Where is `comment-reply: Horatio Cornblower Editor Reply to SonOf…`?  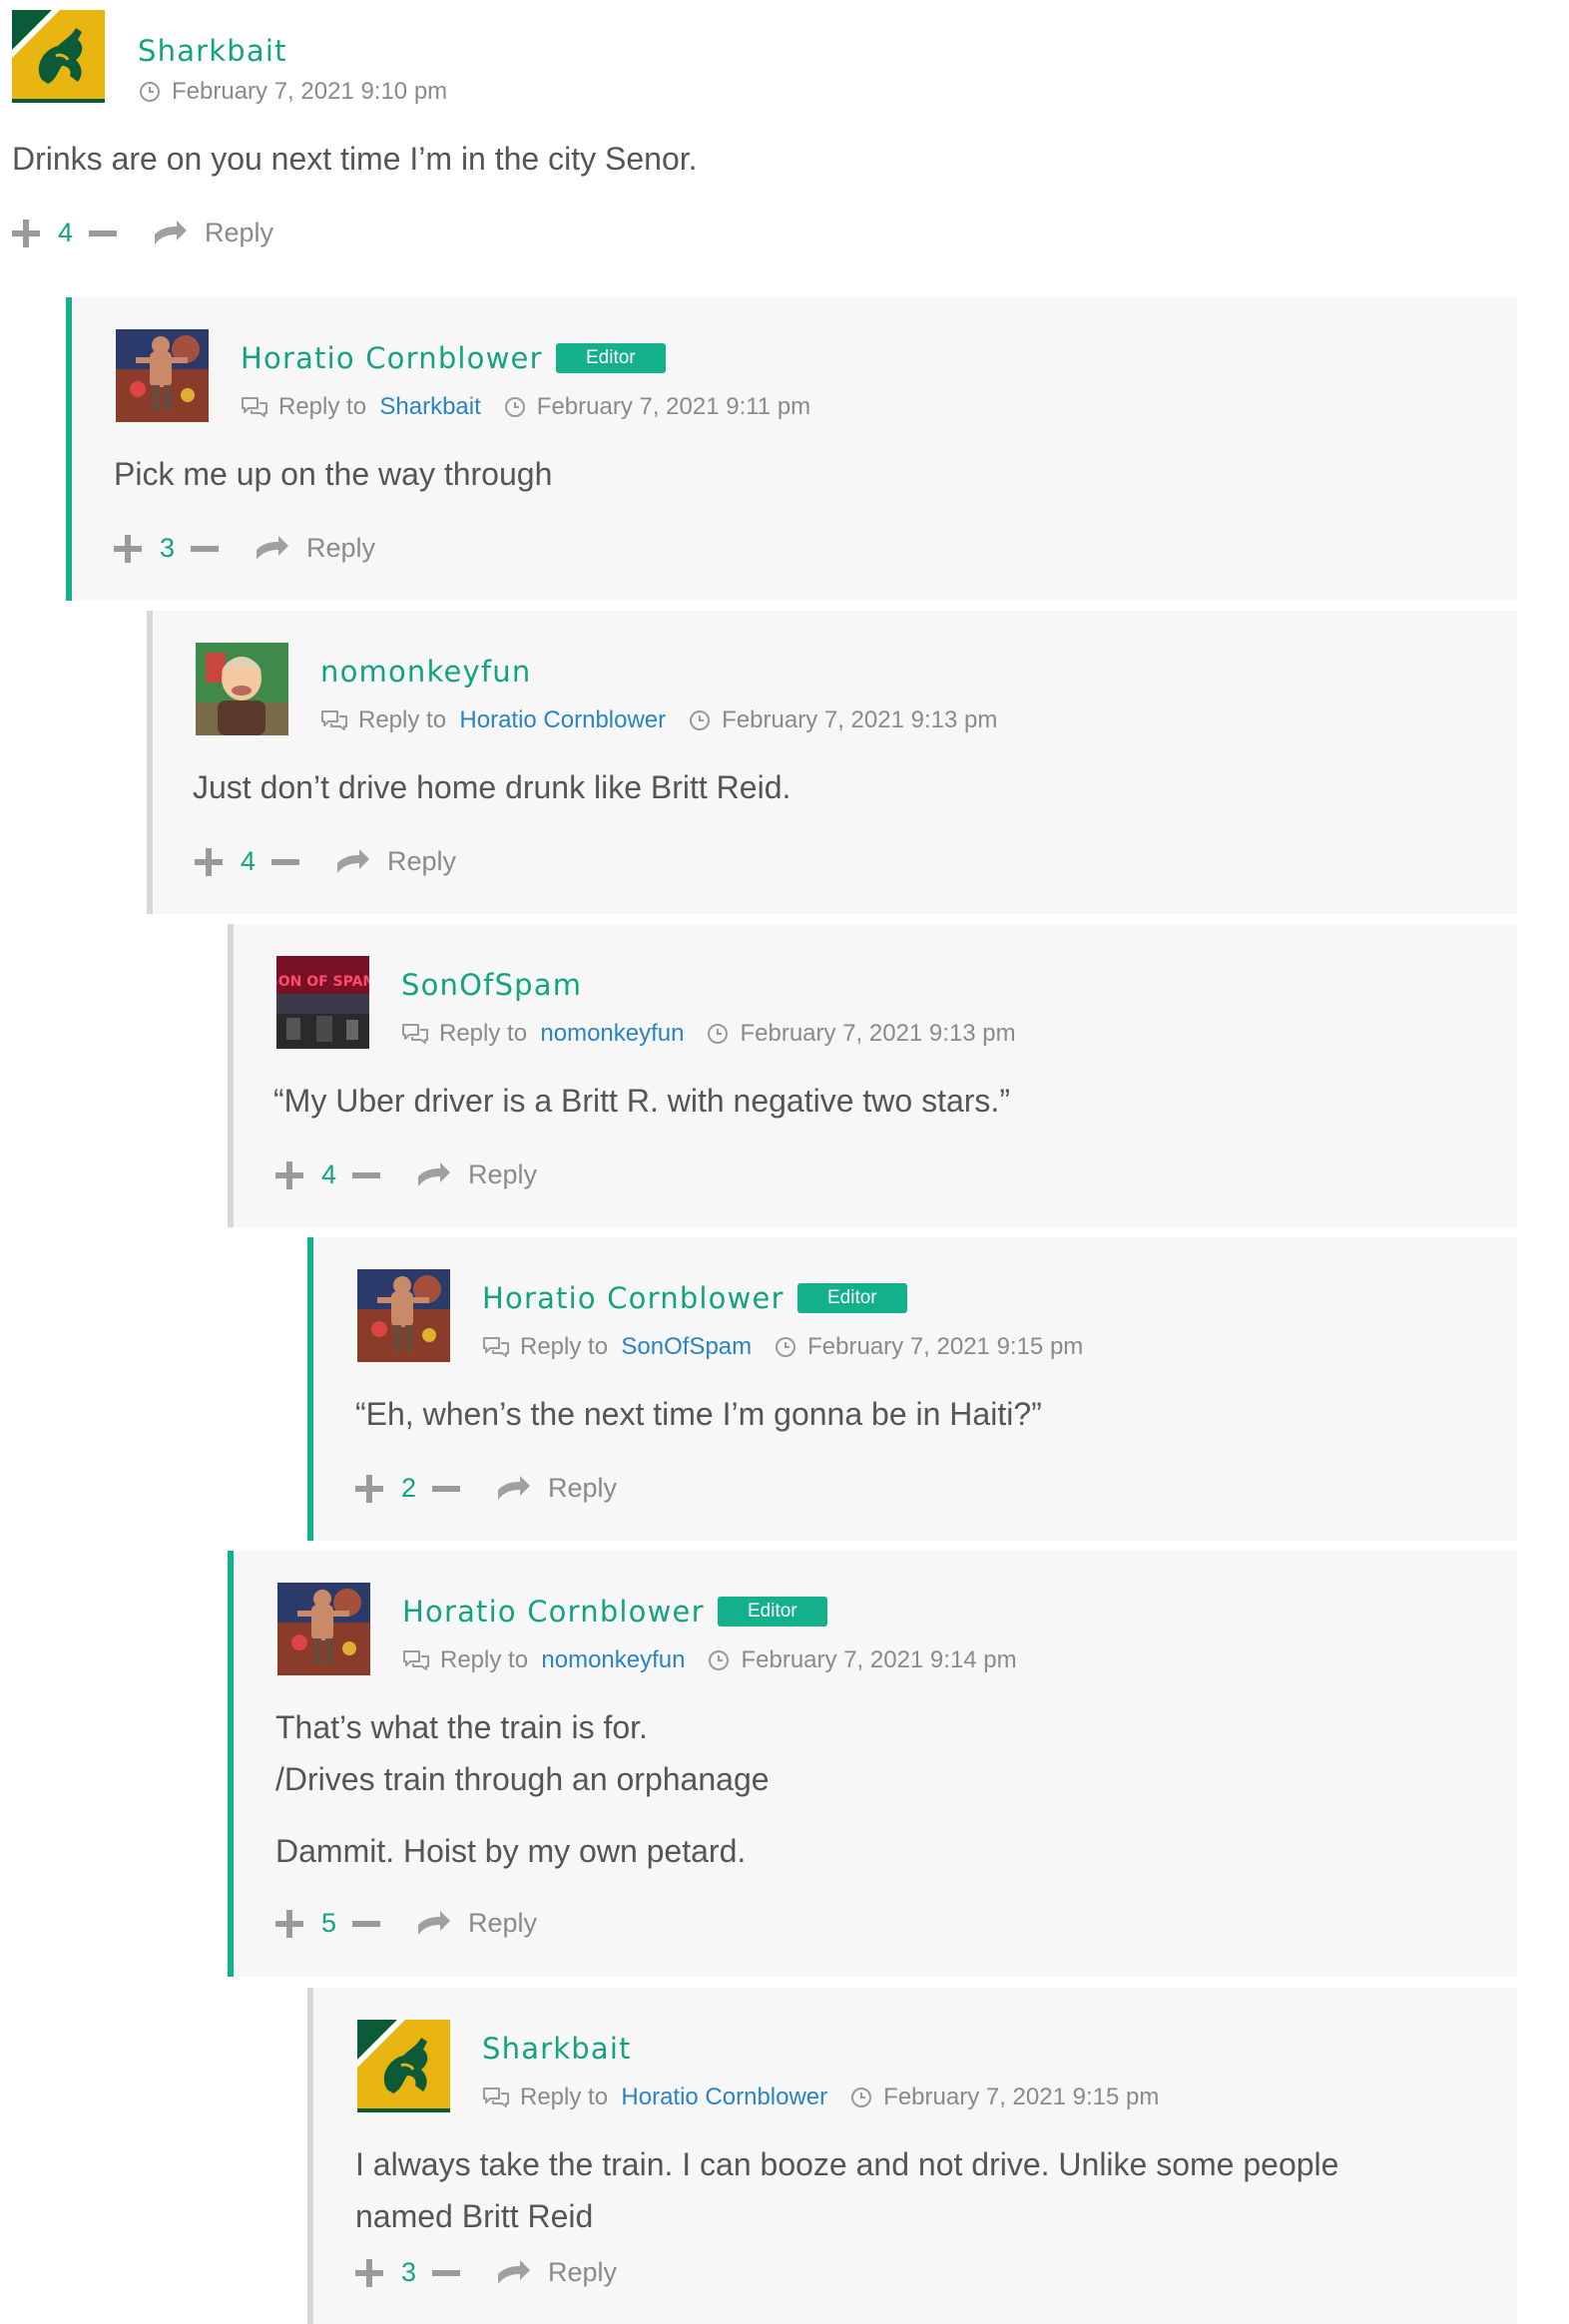
comment-reply: Horatio Cornblower Editor Reply to SonOf… is located at coordinates (912, 1389).